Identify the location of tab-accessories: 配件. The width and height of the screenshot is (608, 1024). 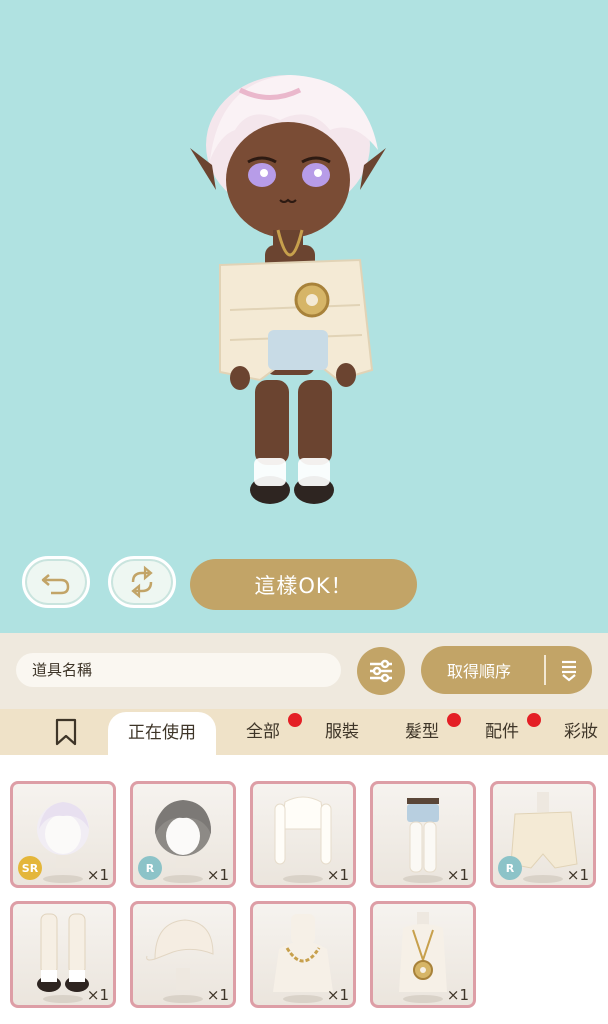
(502, 732).